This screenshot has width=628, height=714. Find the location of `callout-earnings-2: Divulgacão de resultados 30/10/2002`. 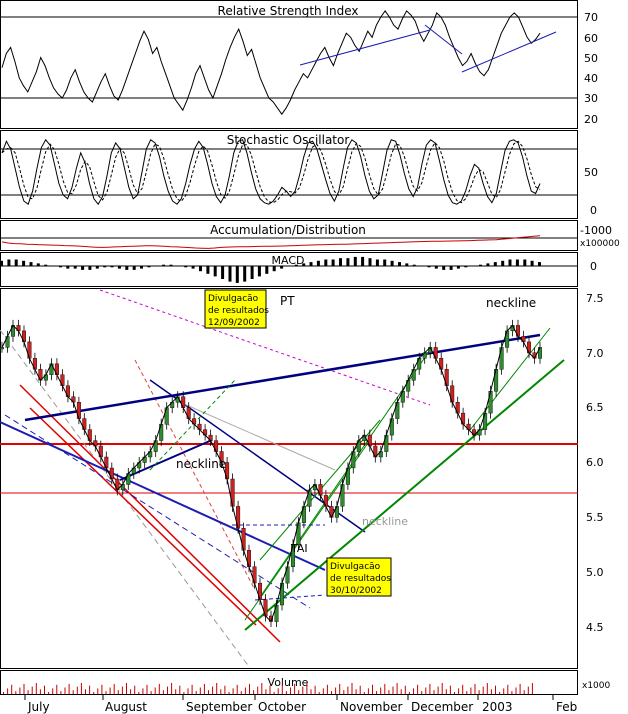

callout-earnings-2: Divulgacão de resultados 30/10/2002 is located at coordinates (359, 577).